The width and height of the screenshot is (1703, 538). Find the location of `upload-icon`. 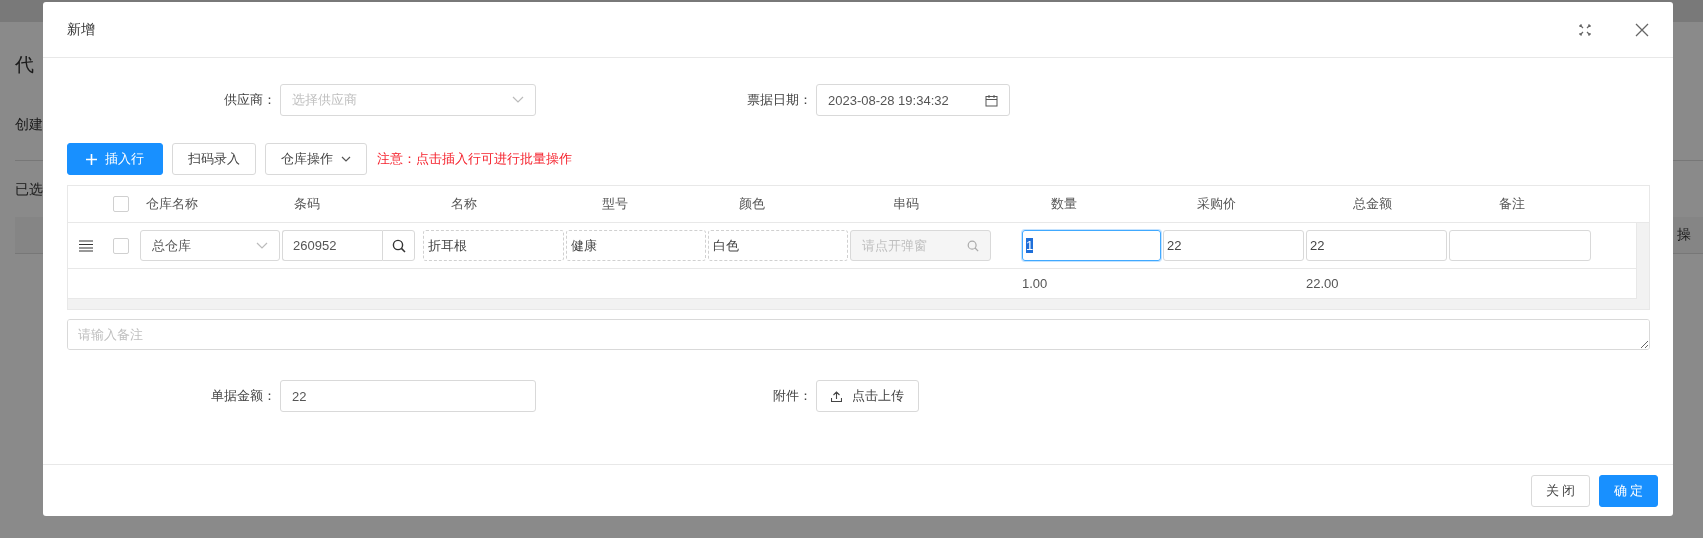

upload-icon is located at coordinates (836, 396).